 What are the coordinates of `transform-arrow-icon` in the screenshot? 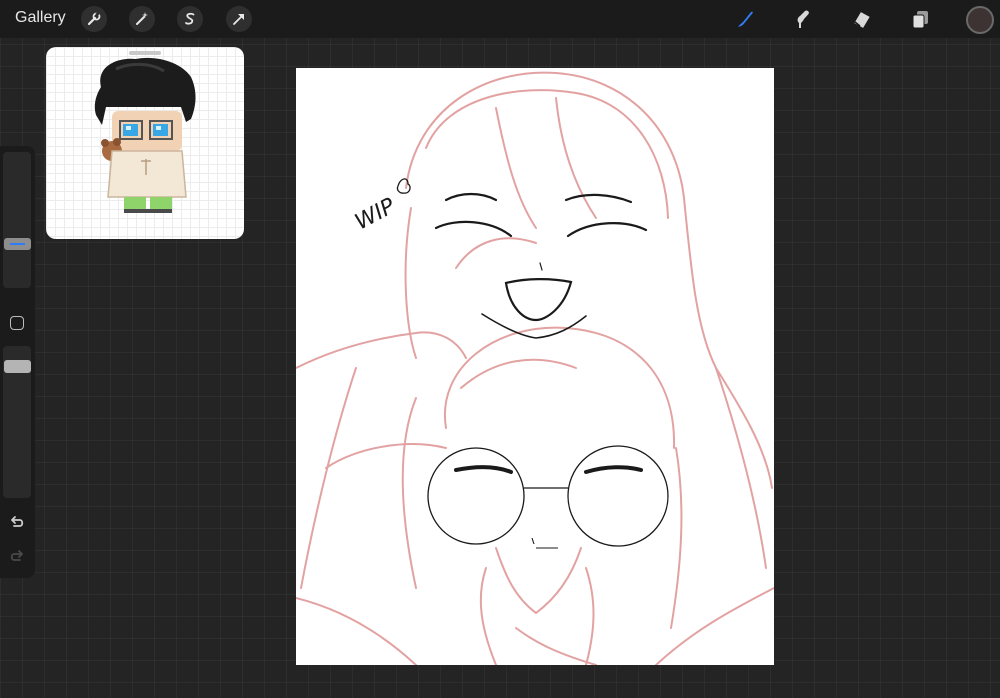 It's located at (239, 19).